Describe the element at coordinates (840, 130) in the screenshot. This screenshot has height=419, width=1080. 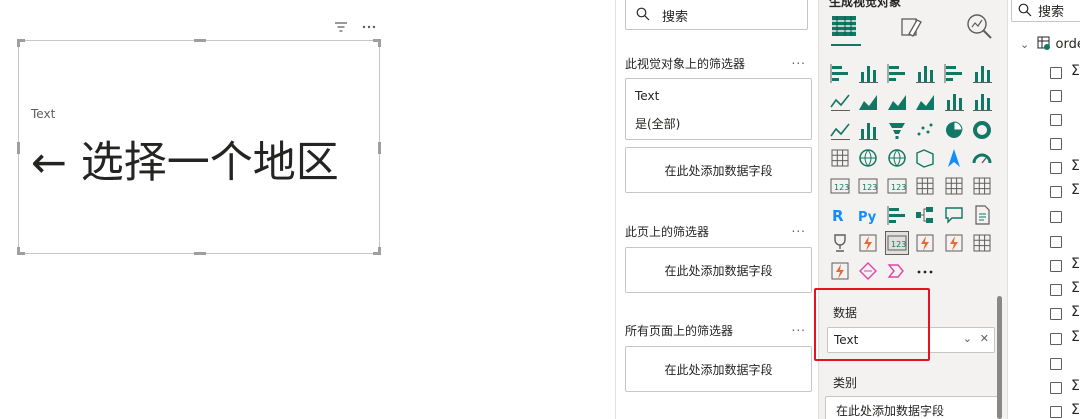
I see `ribbon-chart-icon` at that location.